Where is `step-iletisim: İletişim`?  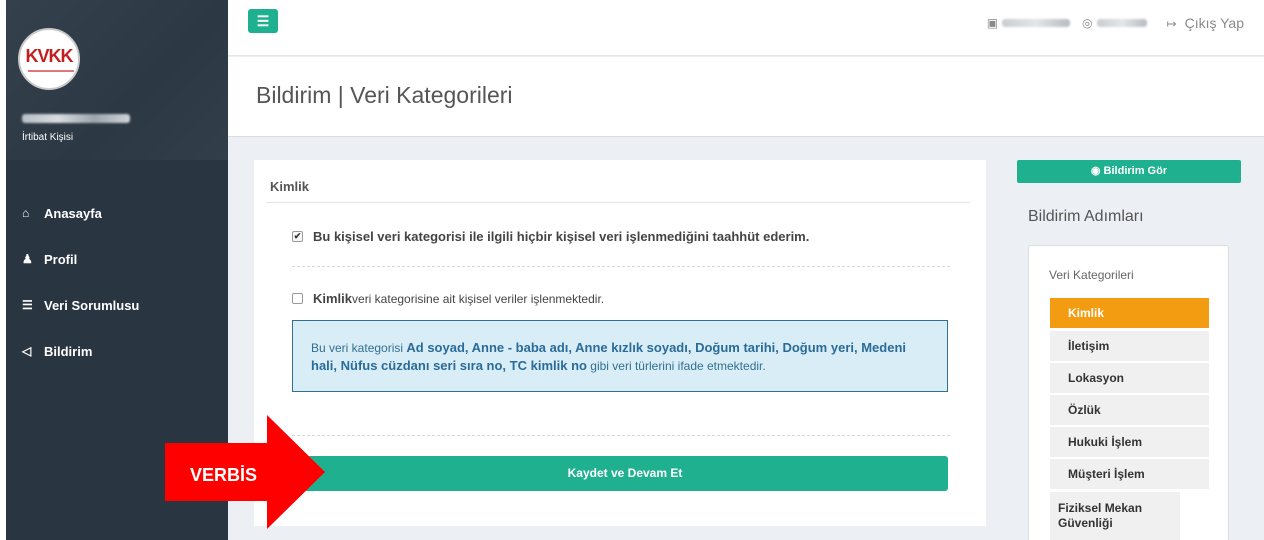
step-iletisim: İletişim is located at coordinates (1129, 346).